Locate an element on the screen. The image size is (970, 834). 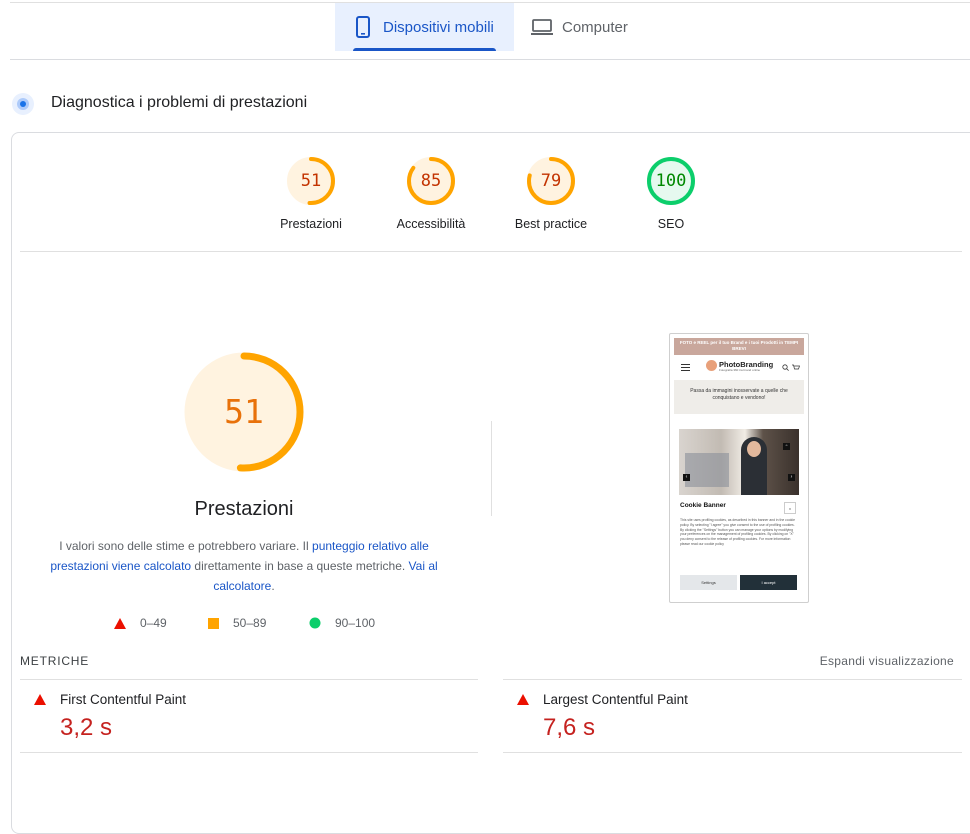
legend-average: 50–89 is located at coordinates (237, 623).